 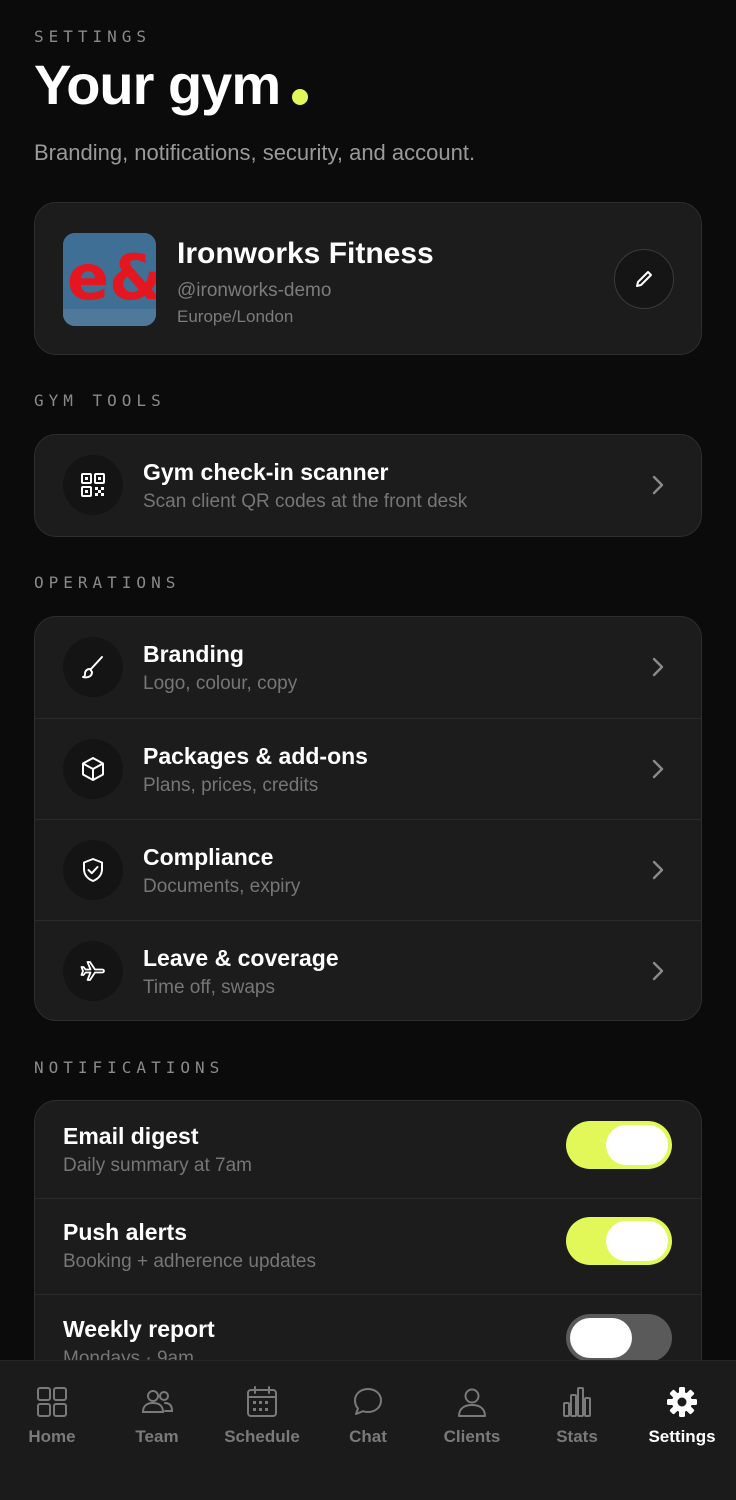 I want to click on toggle-title: Weekly report, so click(x=139, y=1329).